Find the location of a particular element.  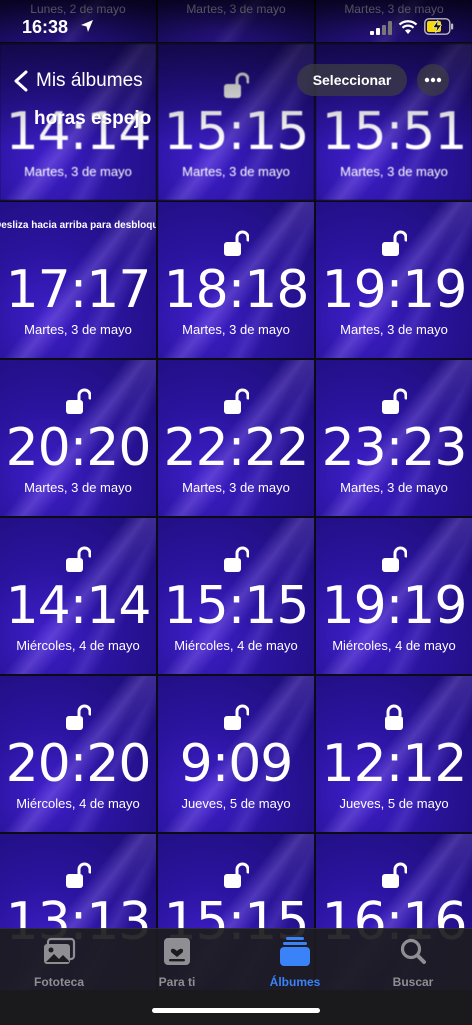

tab-para-ti: Para ti is located at coordinates (177, 967).